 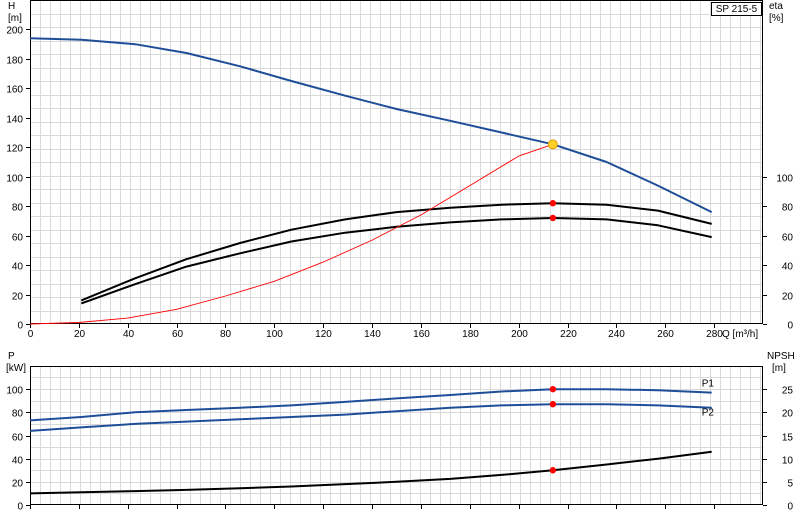 What do you see at coordinates (790, 484) in the screenshot?
I see `panel2-y-right-tick-label: 5` at bounding box center [790, 484].